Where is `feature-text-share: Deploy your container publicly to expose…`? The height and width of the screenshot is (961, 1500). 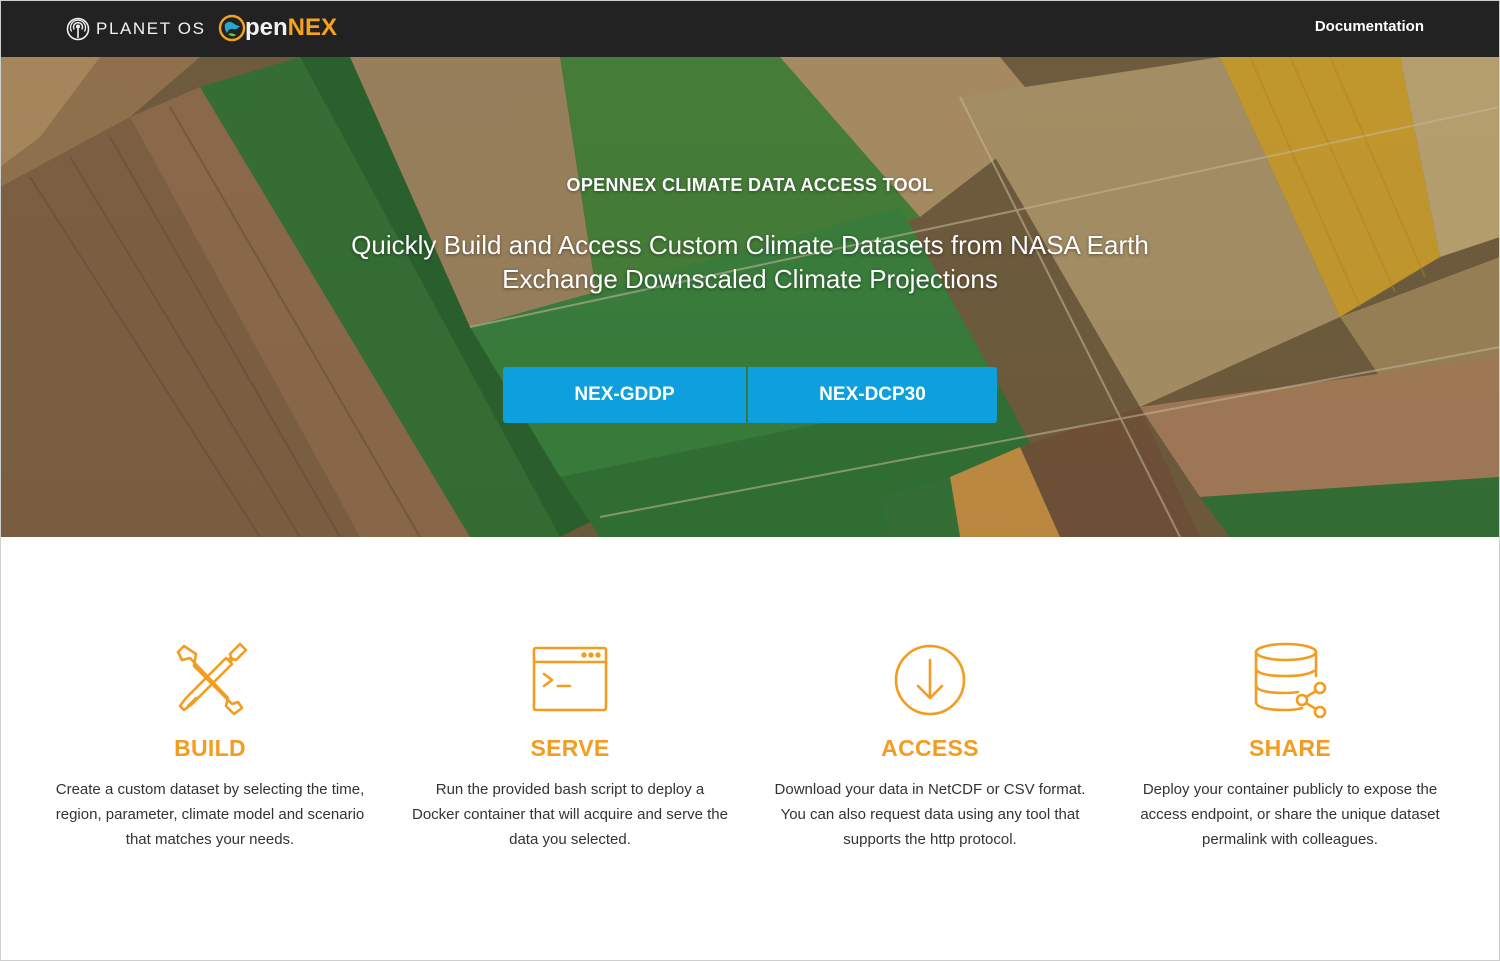
feature-text-share: Deploy your container publicly to expose… is located at coordinates (1290, 814).